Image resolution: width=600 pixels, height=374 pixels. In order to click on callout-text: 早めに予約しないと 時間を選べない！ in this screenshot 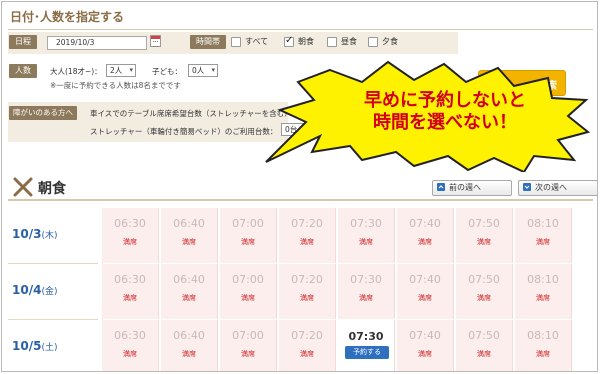, I will do `click(445, 112)`.